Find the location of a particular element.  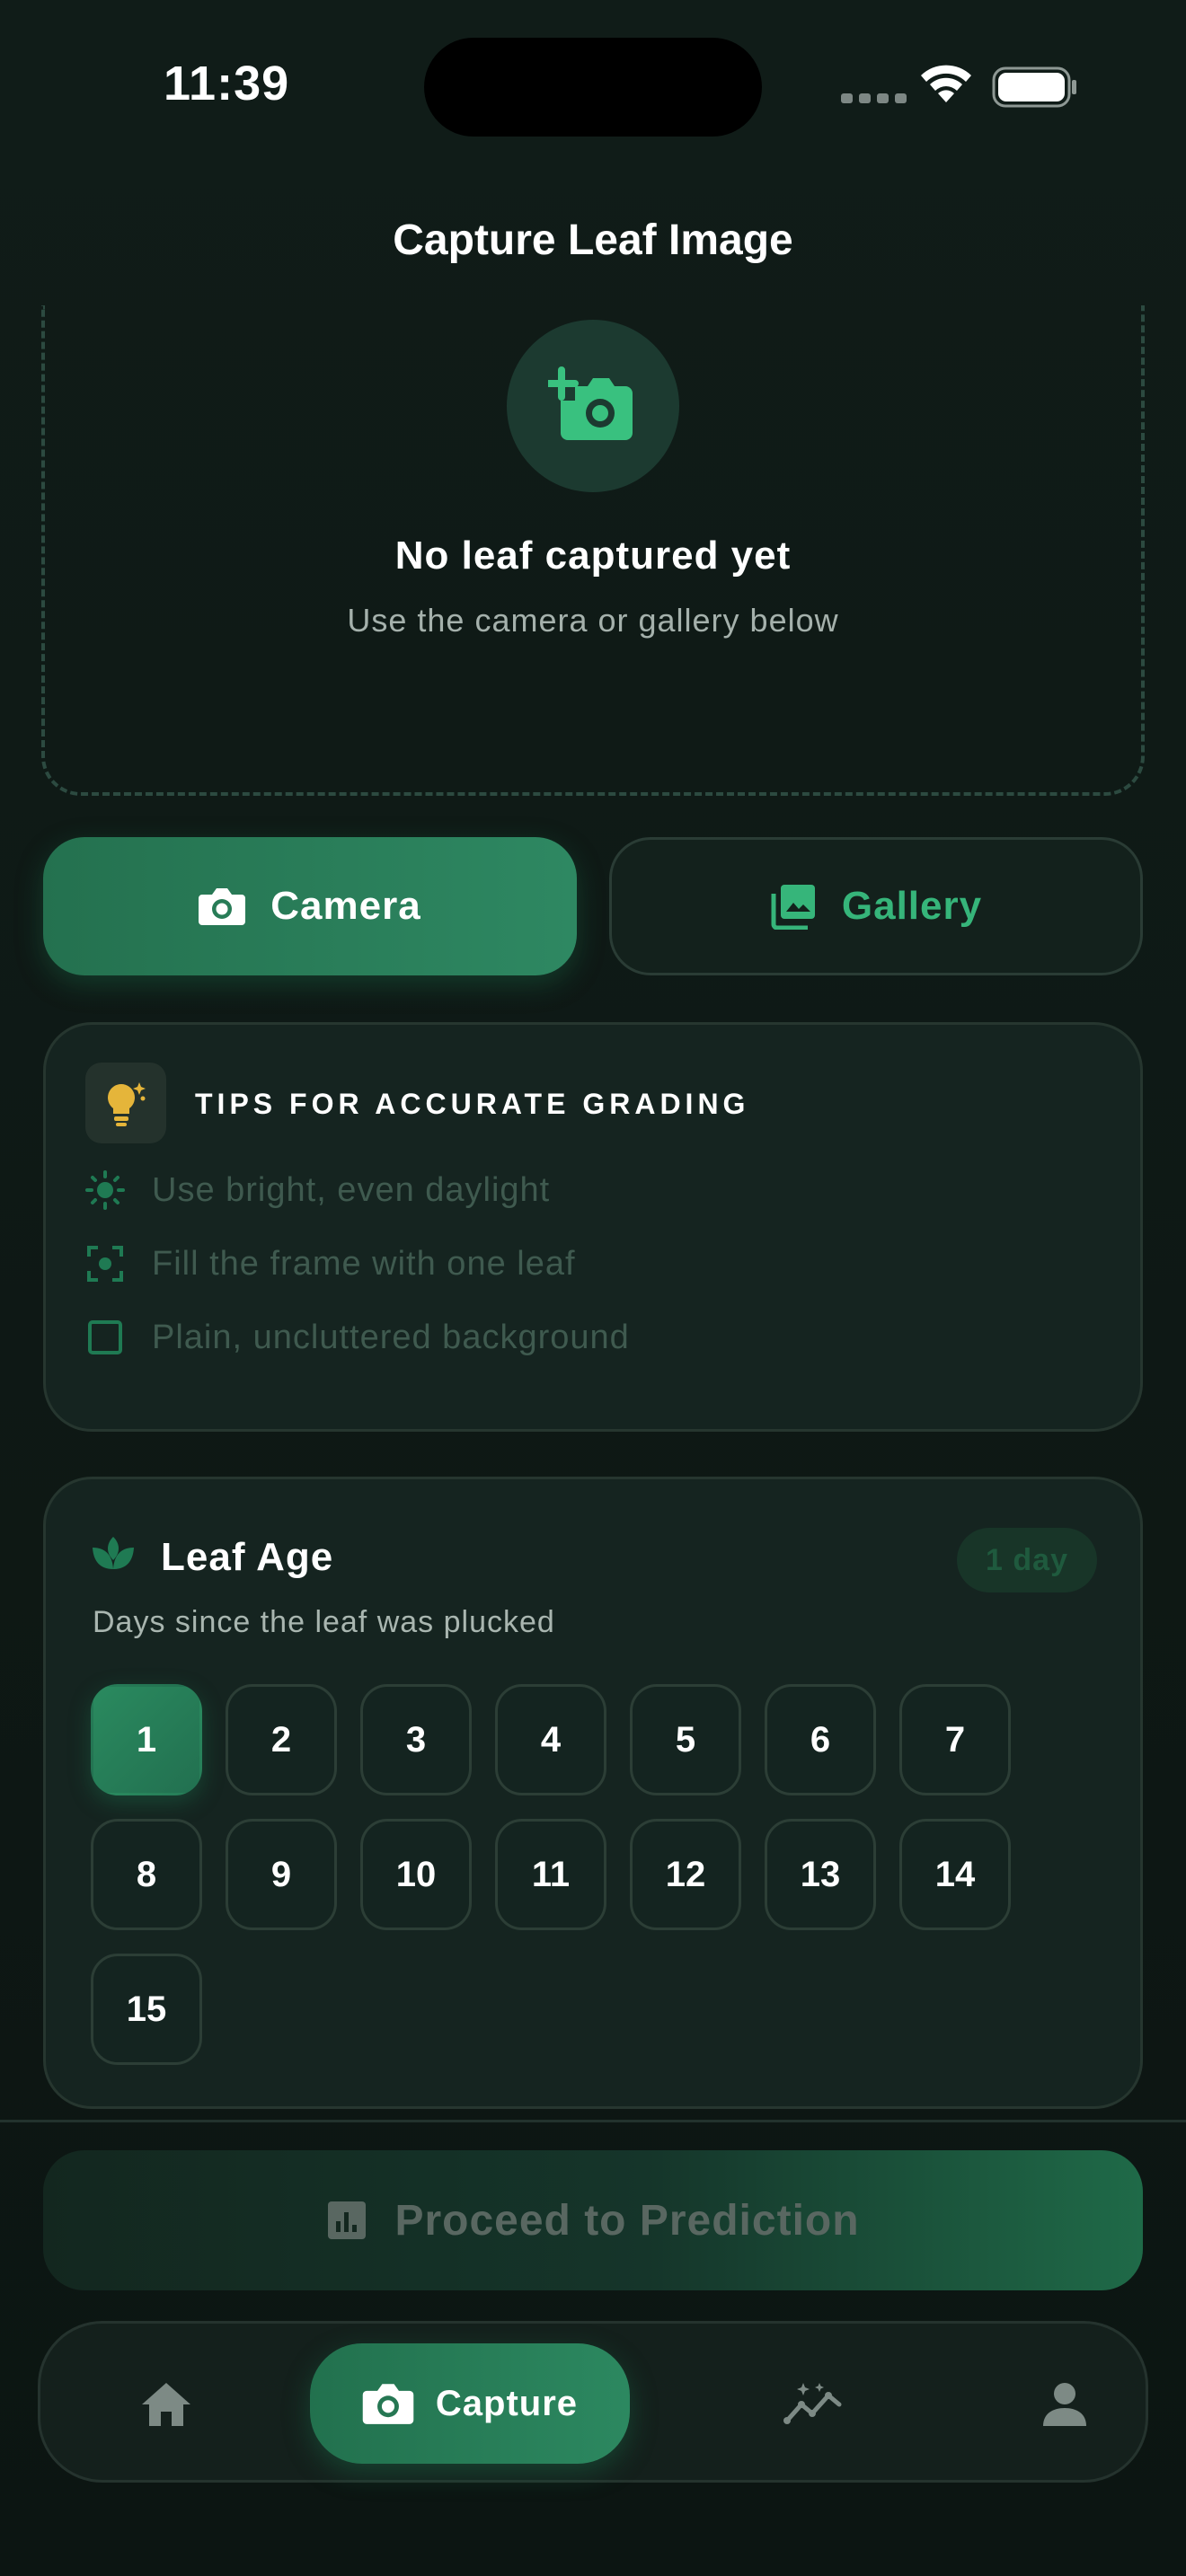

sun-icon is located at coordinates (105, 1190).